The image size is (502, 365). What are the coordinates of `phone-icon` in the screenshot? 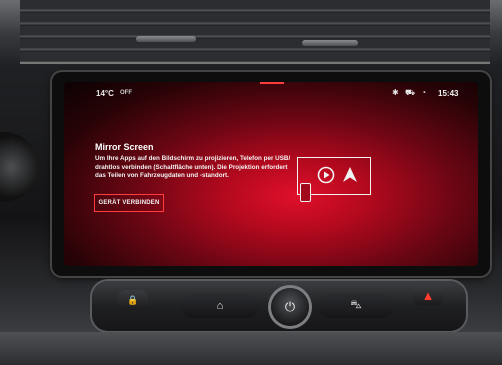 It's located at (305, 192).